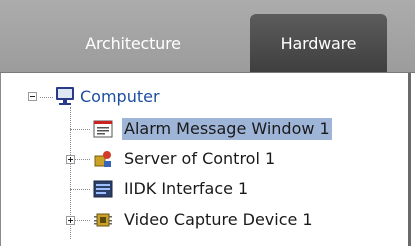  I want to click on expand-toggle-server-of-control, so click(70, 159).